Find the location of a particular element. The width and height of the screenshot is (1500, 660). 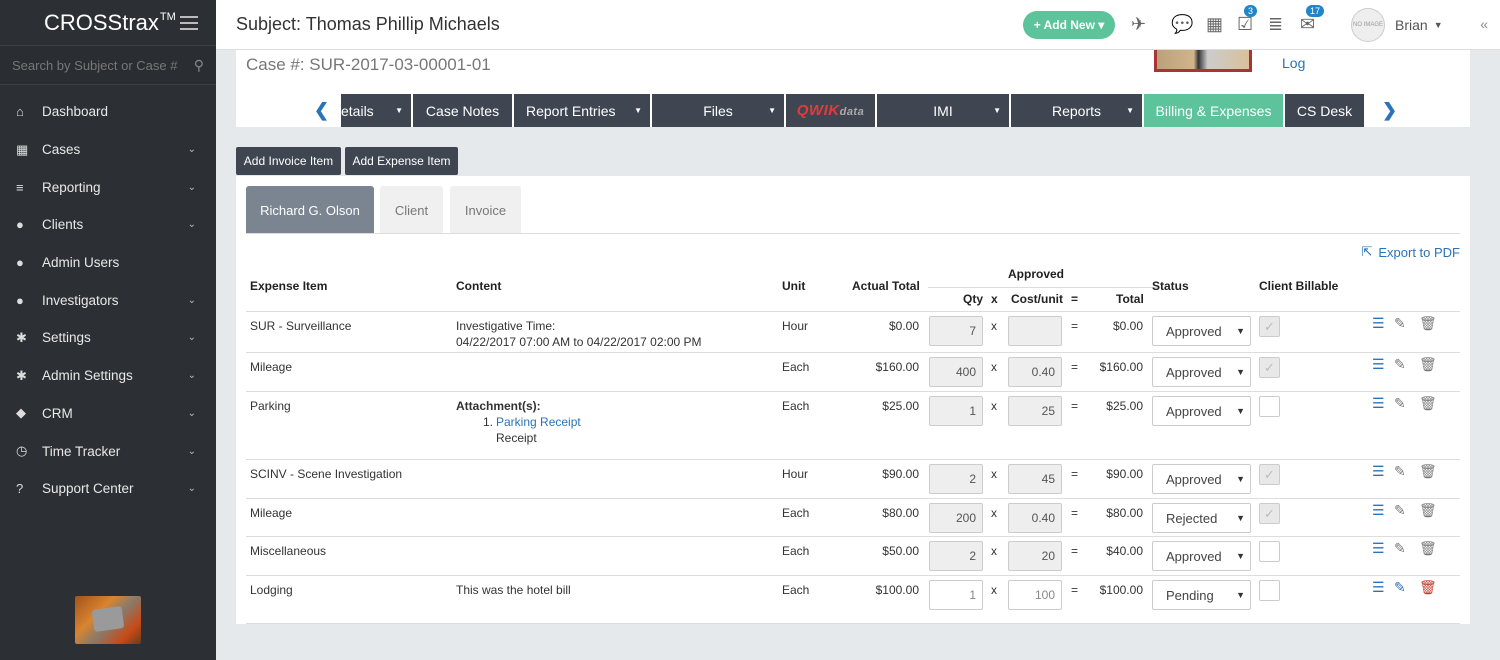

add-invoice-item-button: Add Invoice Item is located at coordinates (288, 161).